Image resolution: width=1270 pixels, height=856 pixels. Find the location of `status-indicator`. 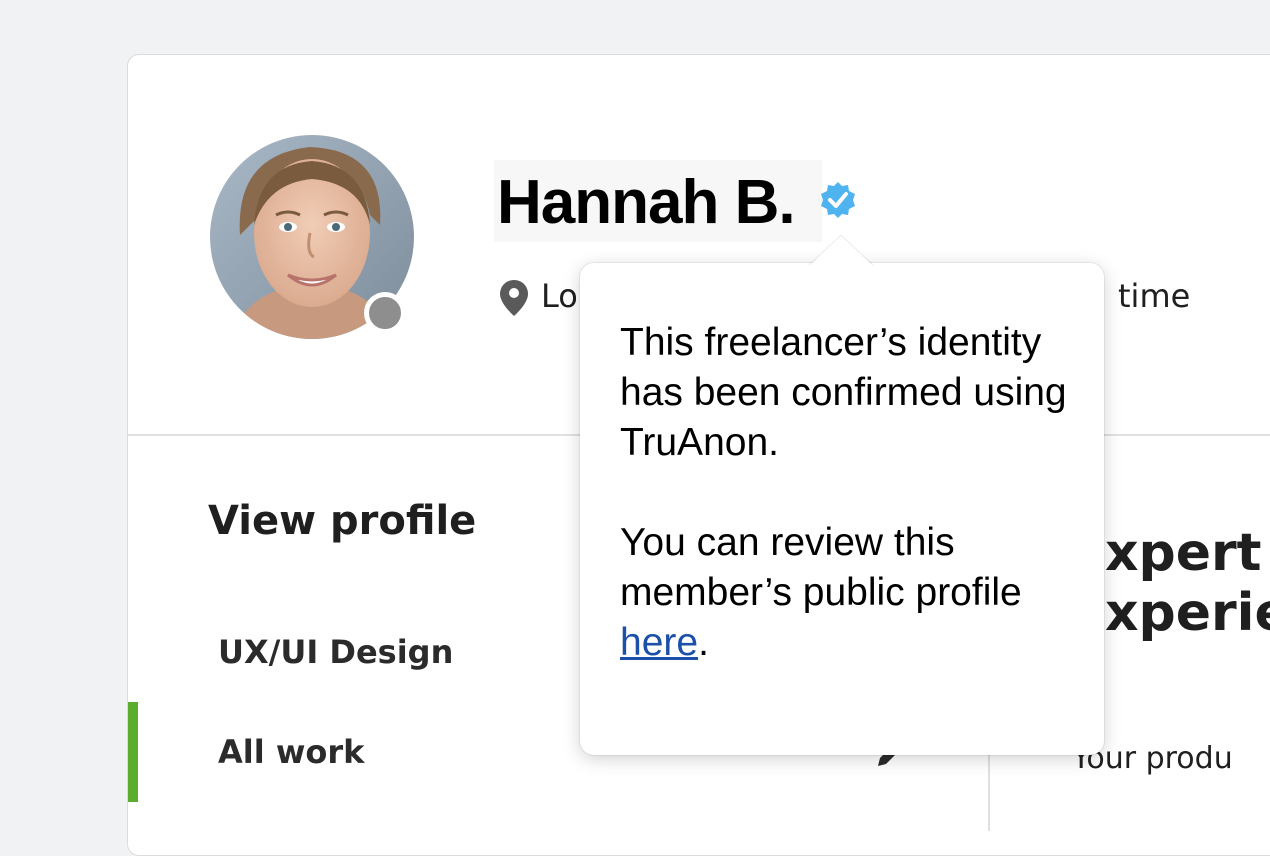

status-indicator is located at coordinates (385, 313).